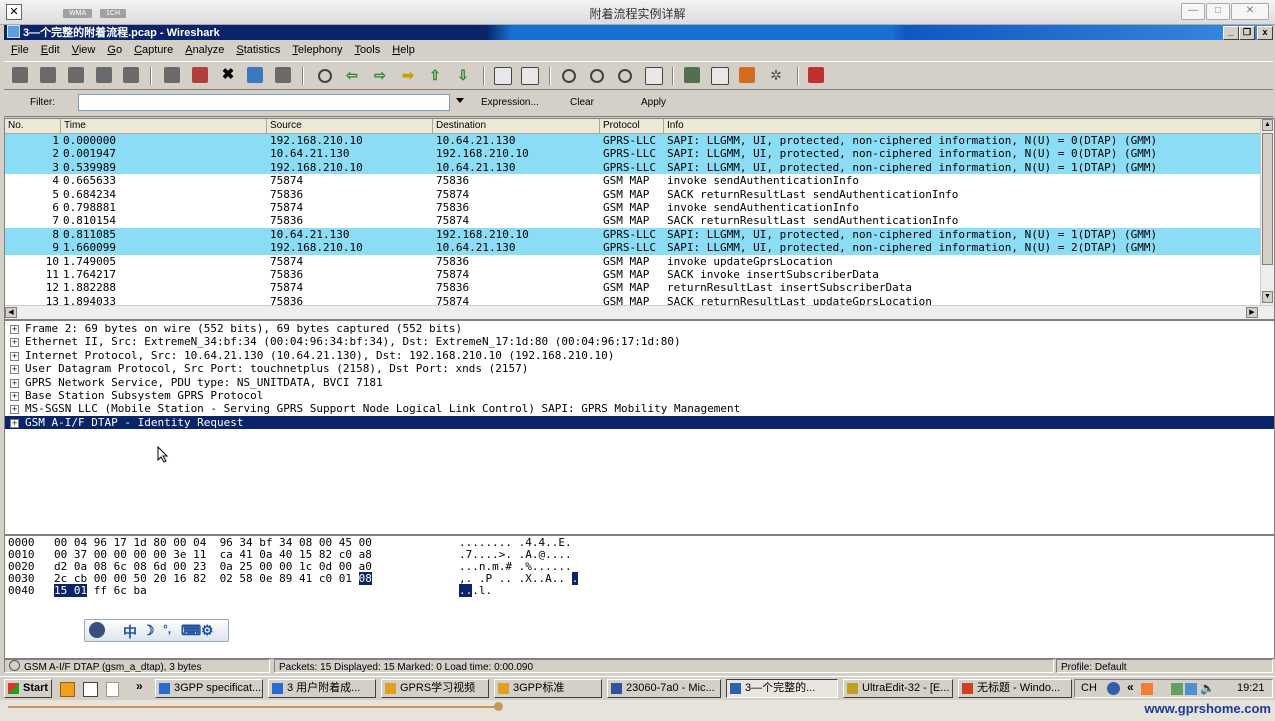  I want to click on scroll-left-icon: ◀, so click(11, 312).